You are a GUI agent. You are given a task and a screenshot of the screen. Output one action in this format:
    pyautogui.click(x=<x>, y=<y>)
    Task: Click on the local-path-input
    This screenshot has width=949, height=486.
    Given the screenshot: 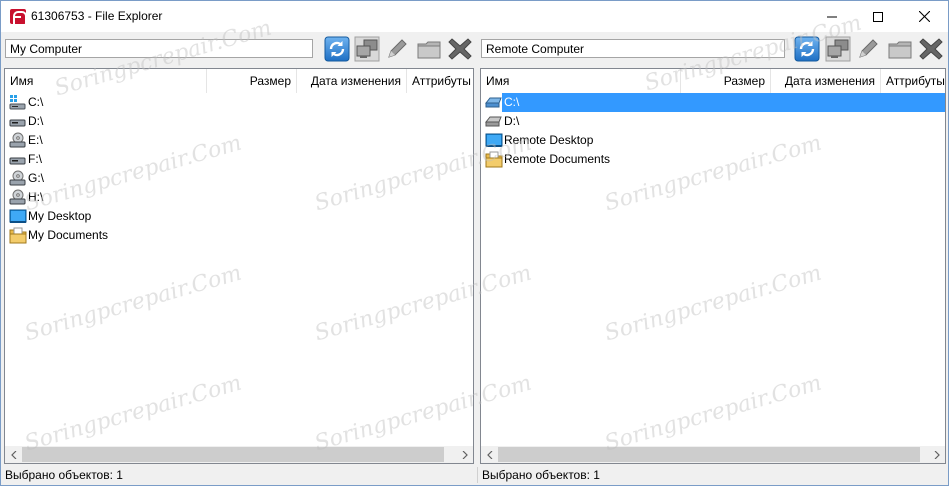 What is the action you would take?
    pyautogui.click(x=159, y=48)
    